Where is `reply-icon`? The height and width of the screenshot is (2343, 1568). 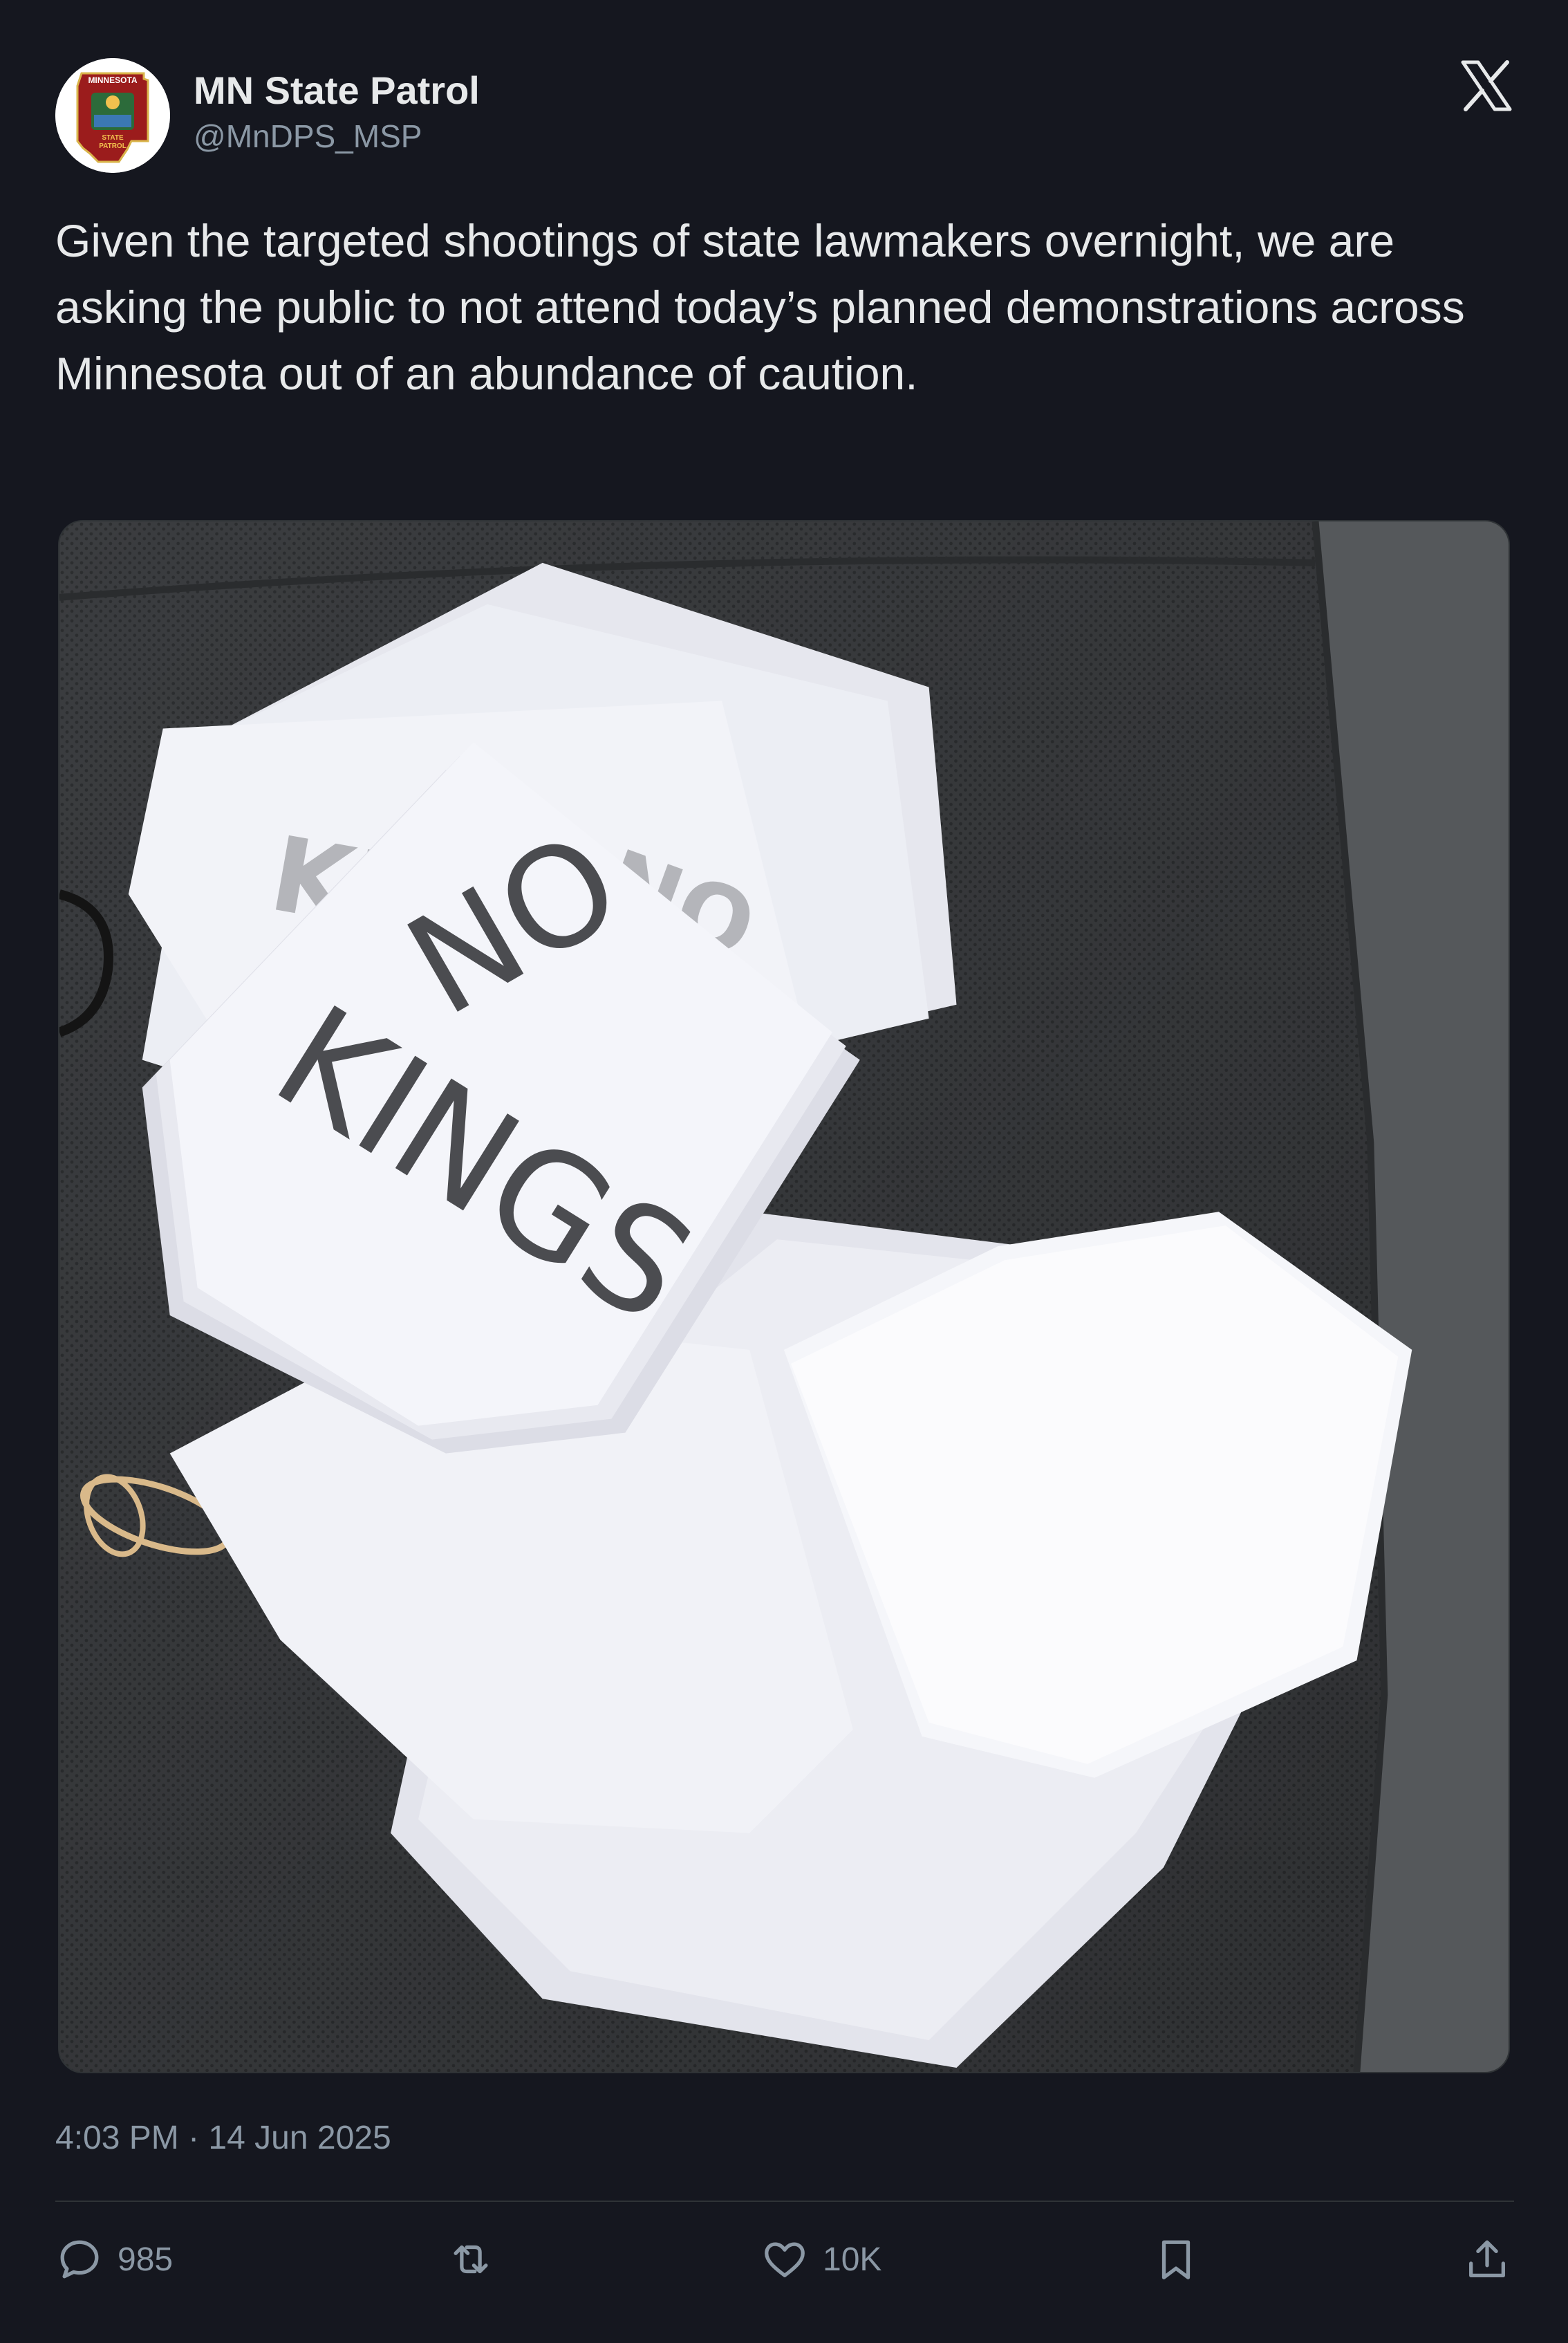 reply-icon is located at coordinates (79, 2259).